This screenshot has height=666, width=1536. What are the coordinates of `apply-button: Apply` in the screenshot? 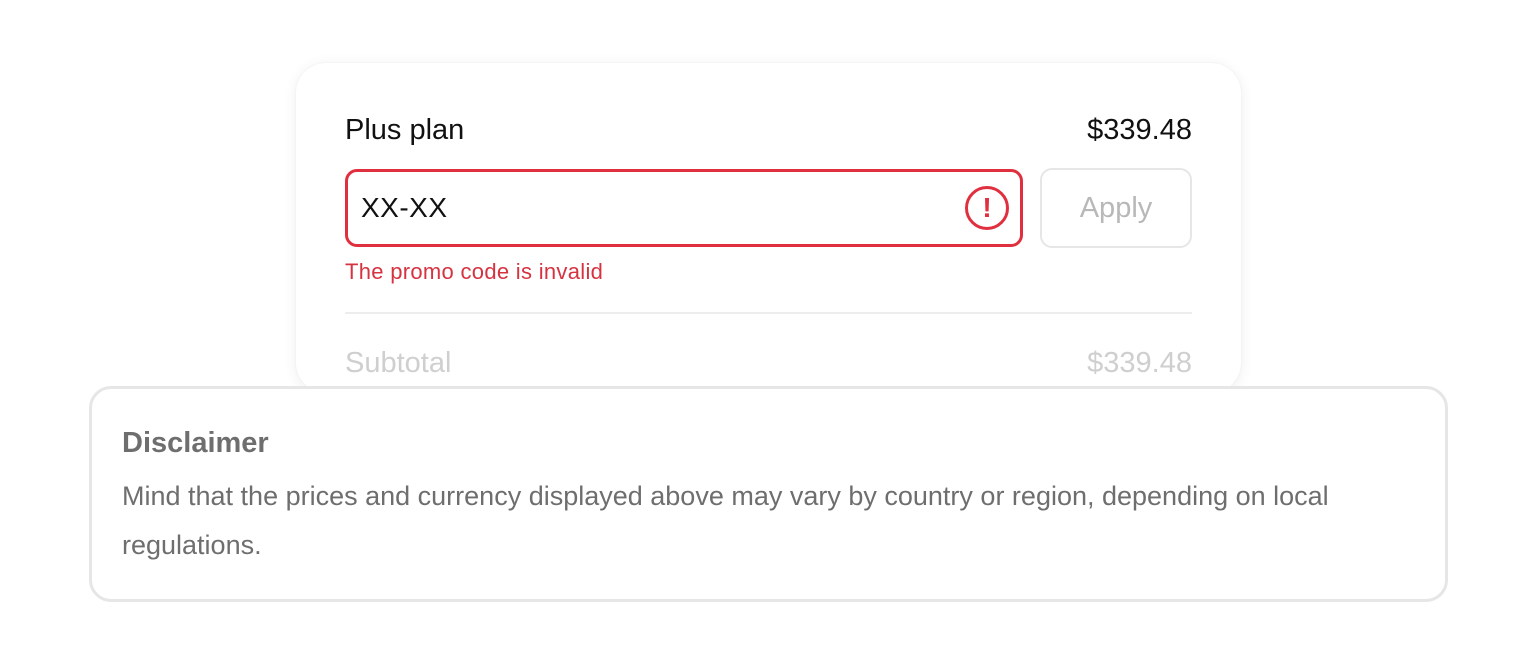 It's located at (1116, 208).